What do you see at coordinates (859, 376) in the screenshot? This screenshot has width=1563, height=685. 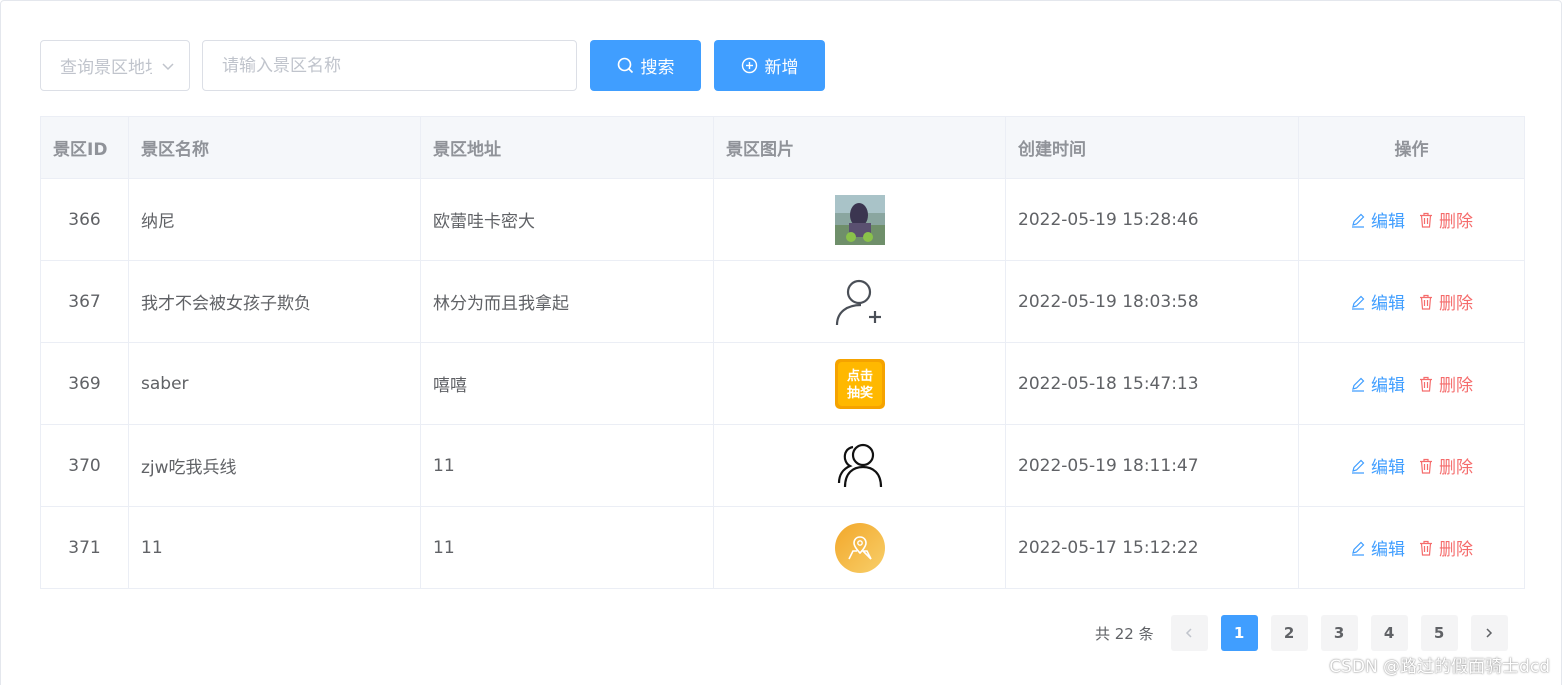 I see `svg-text: 点击` at bounding box center [859, 376].